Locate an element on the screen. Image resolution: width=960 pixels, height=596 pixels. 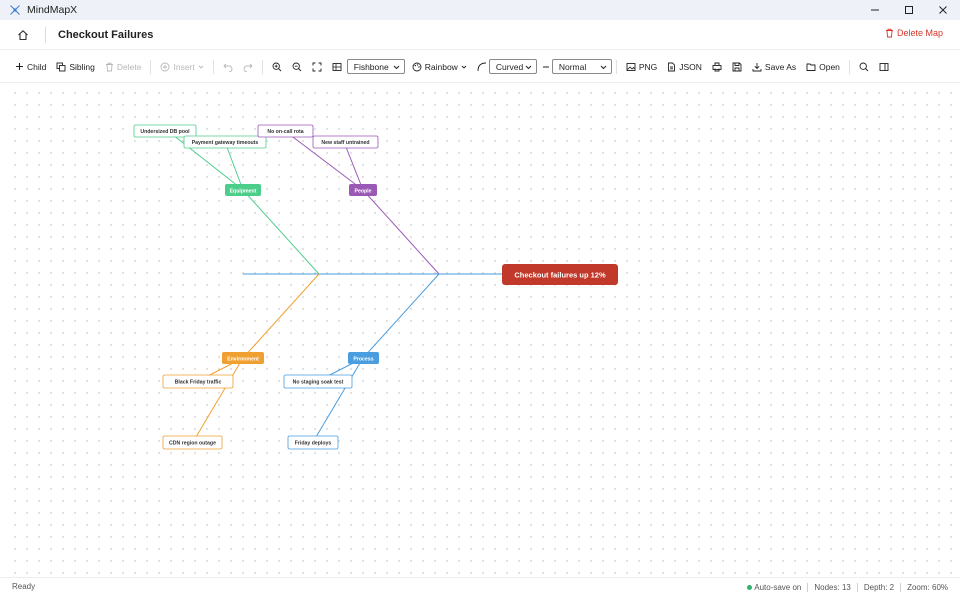
palette-icon is located at coordinates (417, 66).